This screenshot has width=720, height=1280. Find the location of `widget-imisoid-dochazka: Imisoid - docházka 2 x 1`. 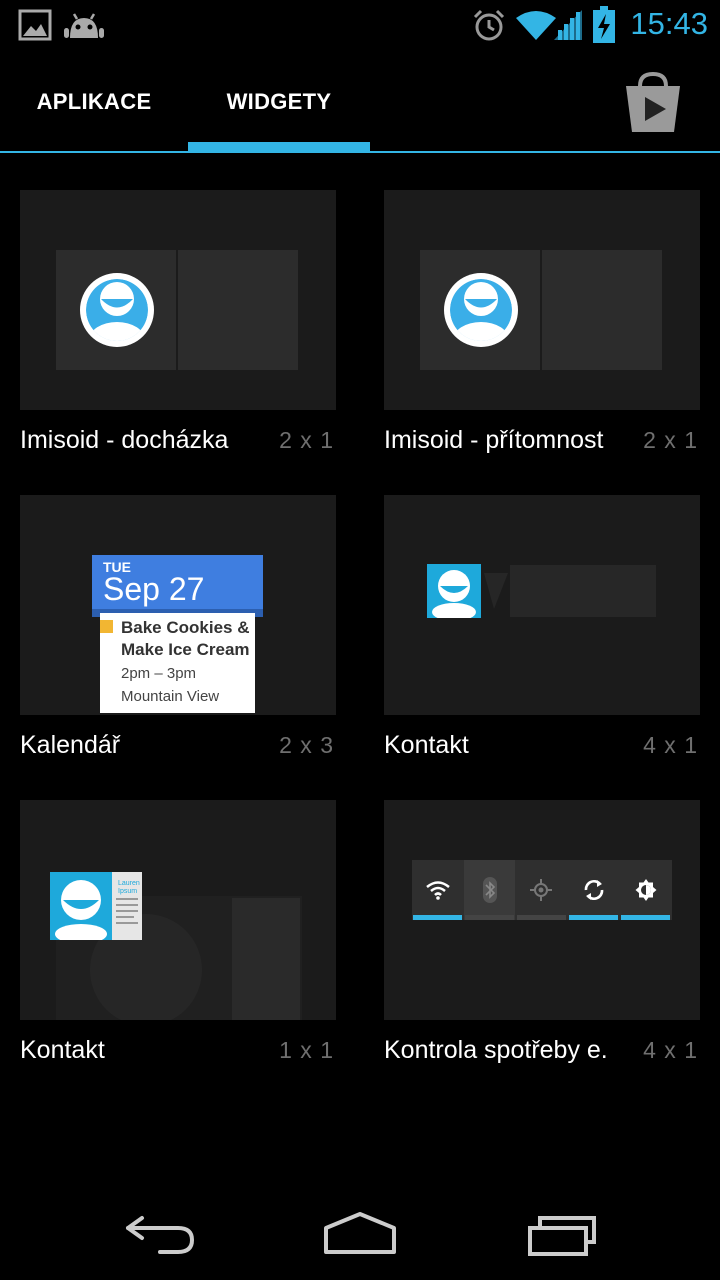

widget-imisoid-dochazka: Imisoid - docházka 2 x 1 is located at coordinates (178, 330).